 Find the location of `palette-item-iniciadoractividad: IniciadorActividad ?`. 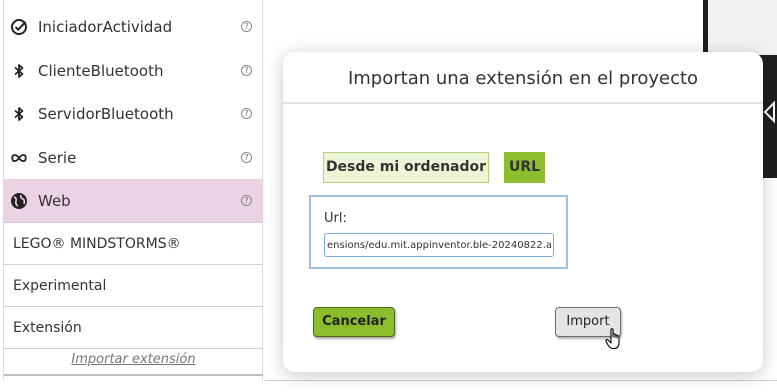

palette-item-iniciadoractividad: IniciadorActividad ? is located at coordinates (133, 26).